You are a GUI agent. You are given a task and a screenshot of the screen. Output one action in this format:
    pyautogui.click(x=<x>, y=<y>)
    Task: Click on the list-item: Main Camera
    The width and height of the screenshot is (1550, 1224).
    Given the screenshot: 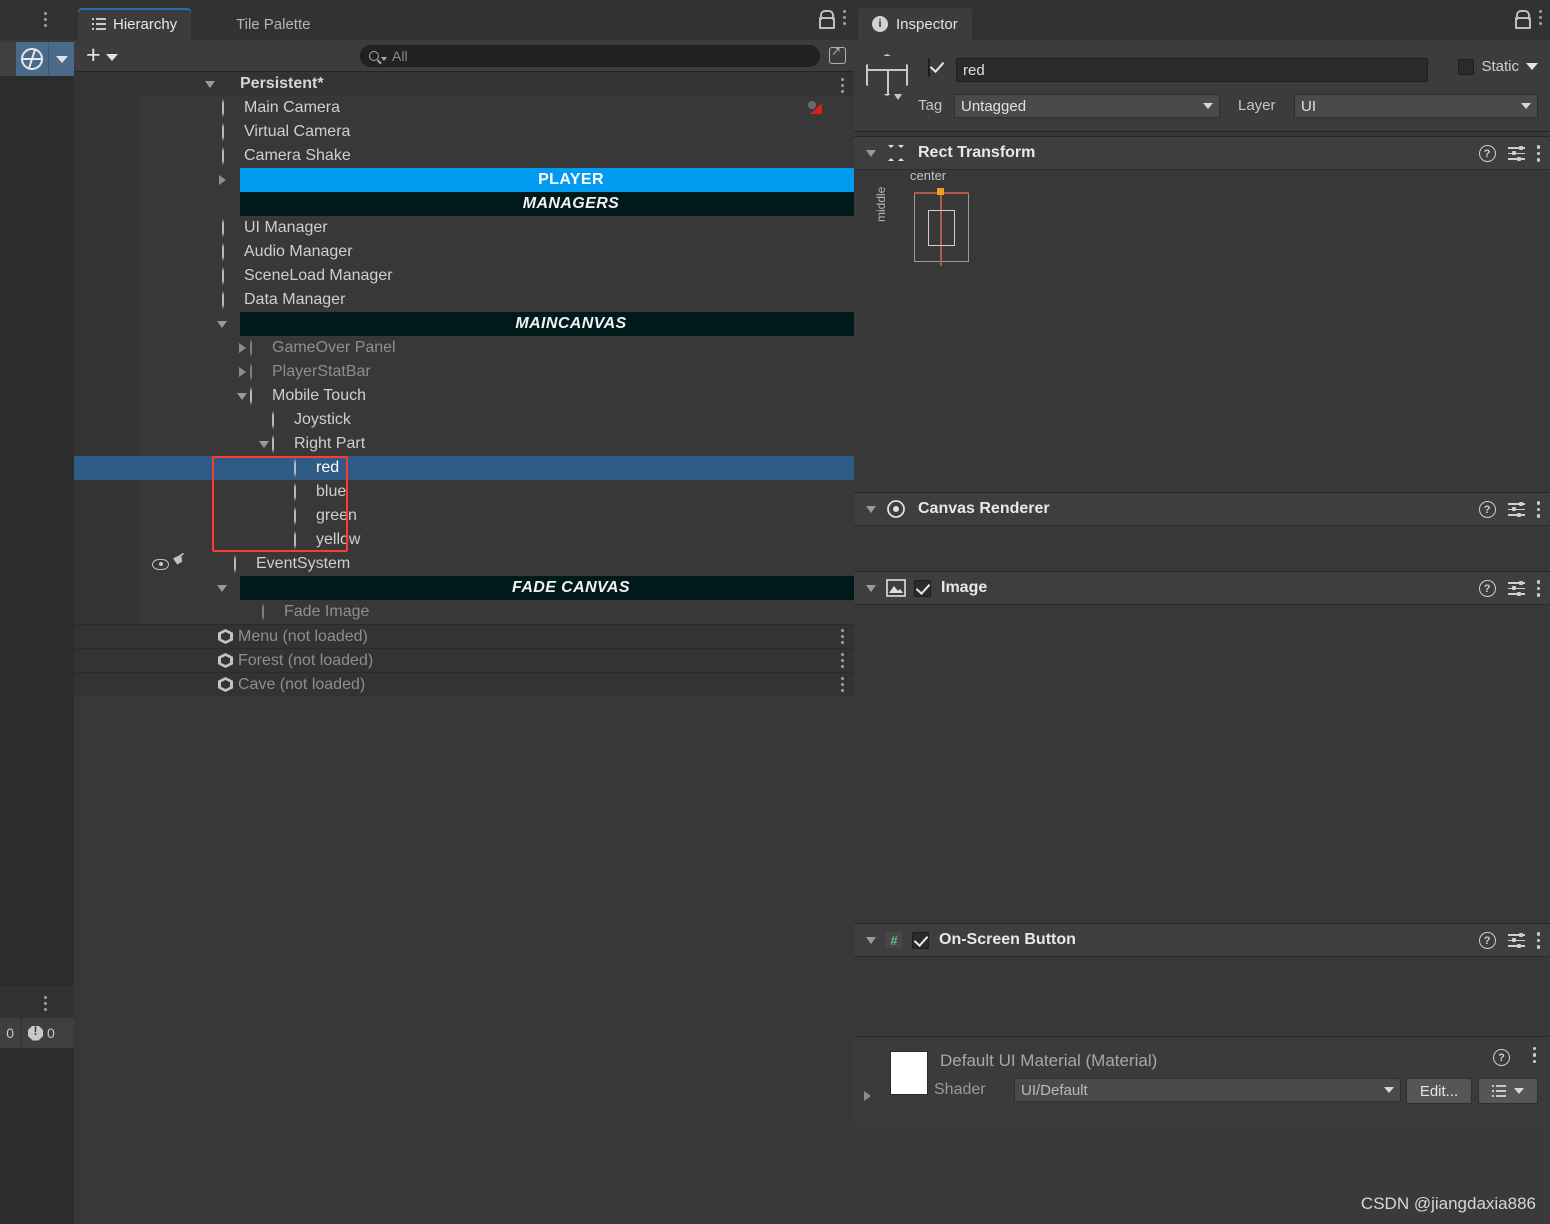 What is the action you would take?
    pyautogui.click(x=464, y=108)
    